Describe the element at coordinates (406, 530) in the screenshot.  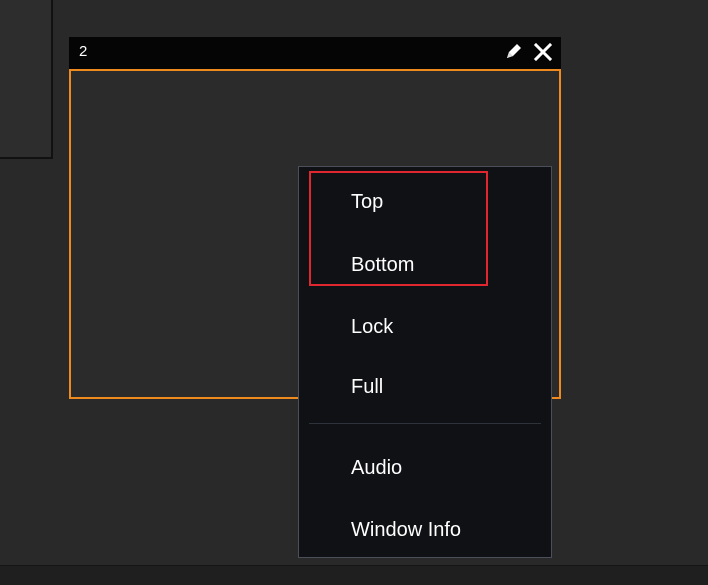
I see `menu-item-window-info: Window Info` at that location.